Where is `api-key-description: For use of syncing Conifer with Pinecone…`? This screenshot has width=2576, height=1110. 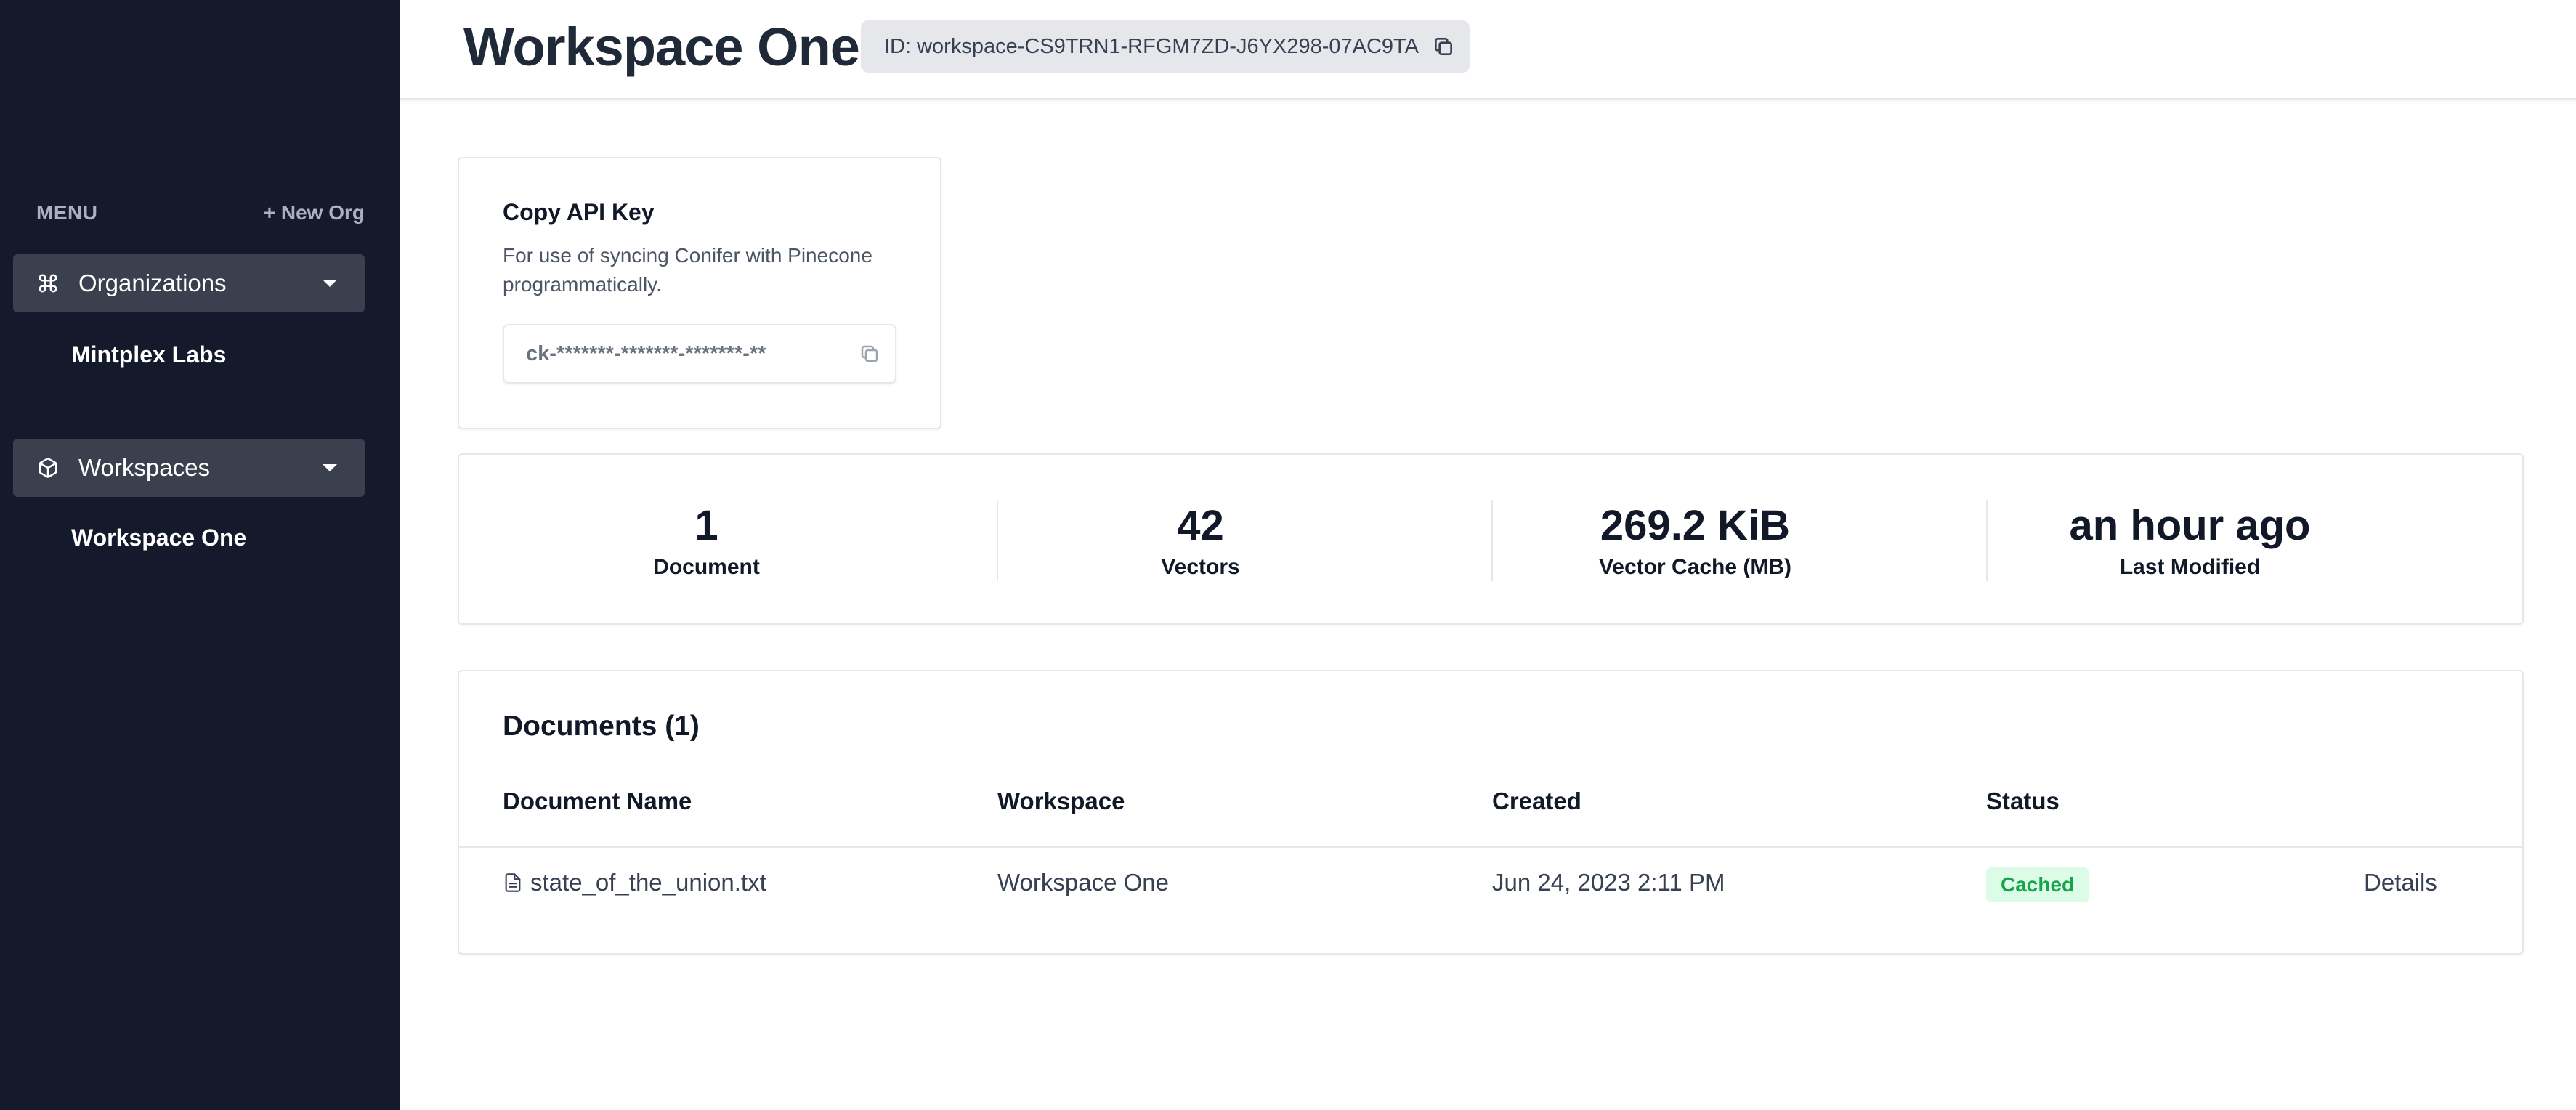
api-key-description: For use of syncing Conifer with Pinecone… is located at coordinates (687, 270).